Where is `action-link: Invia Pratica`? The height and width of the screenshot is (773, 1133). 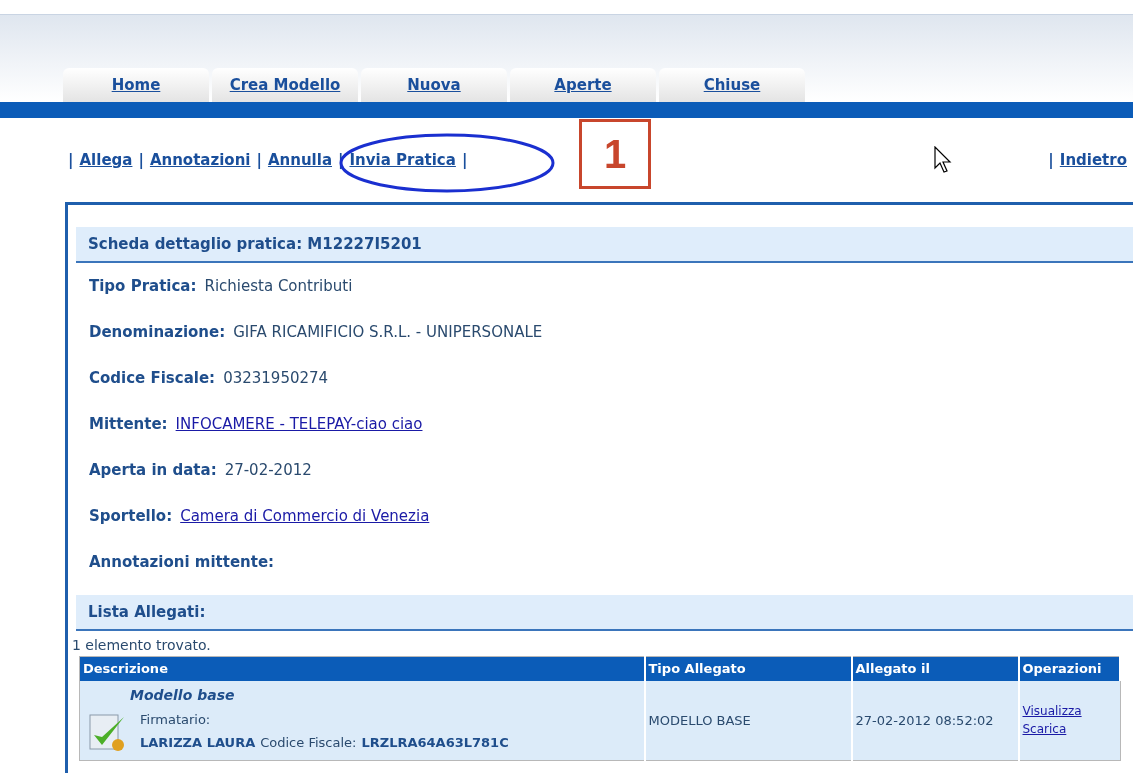 action-link: Invia Pratica is located at coordinates (402, 160).